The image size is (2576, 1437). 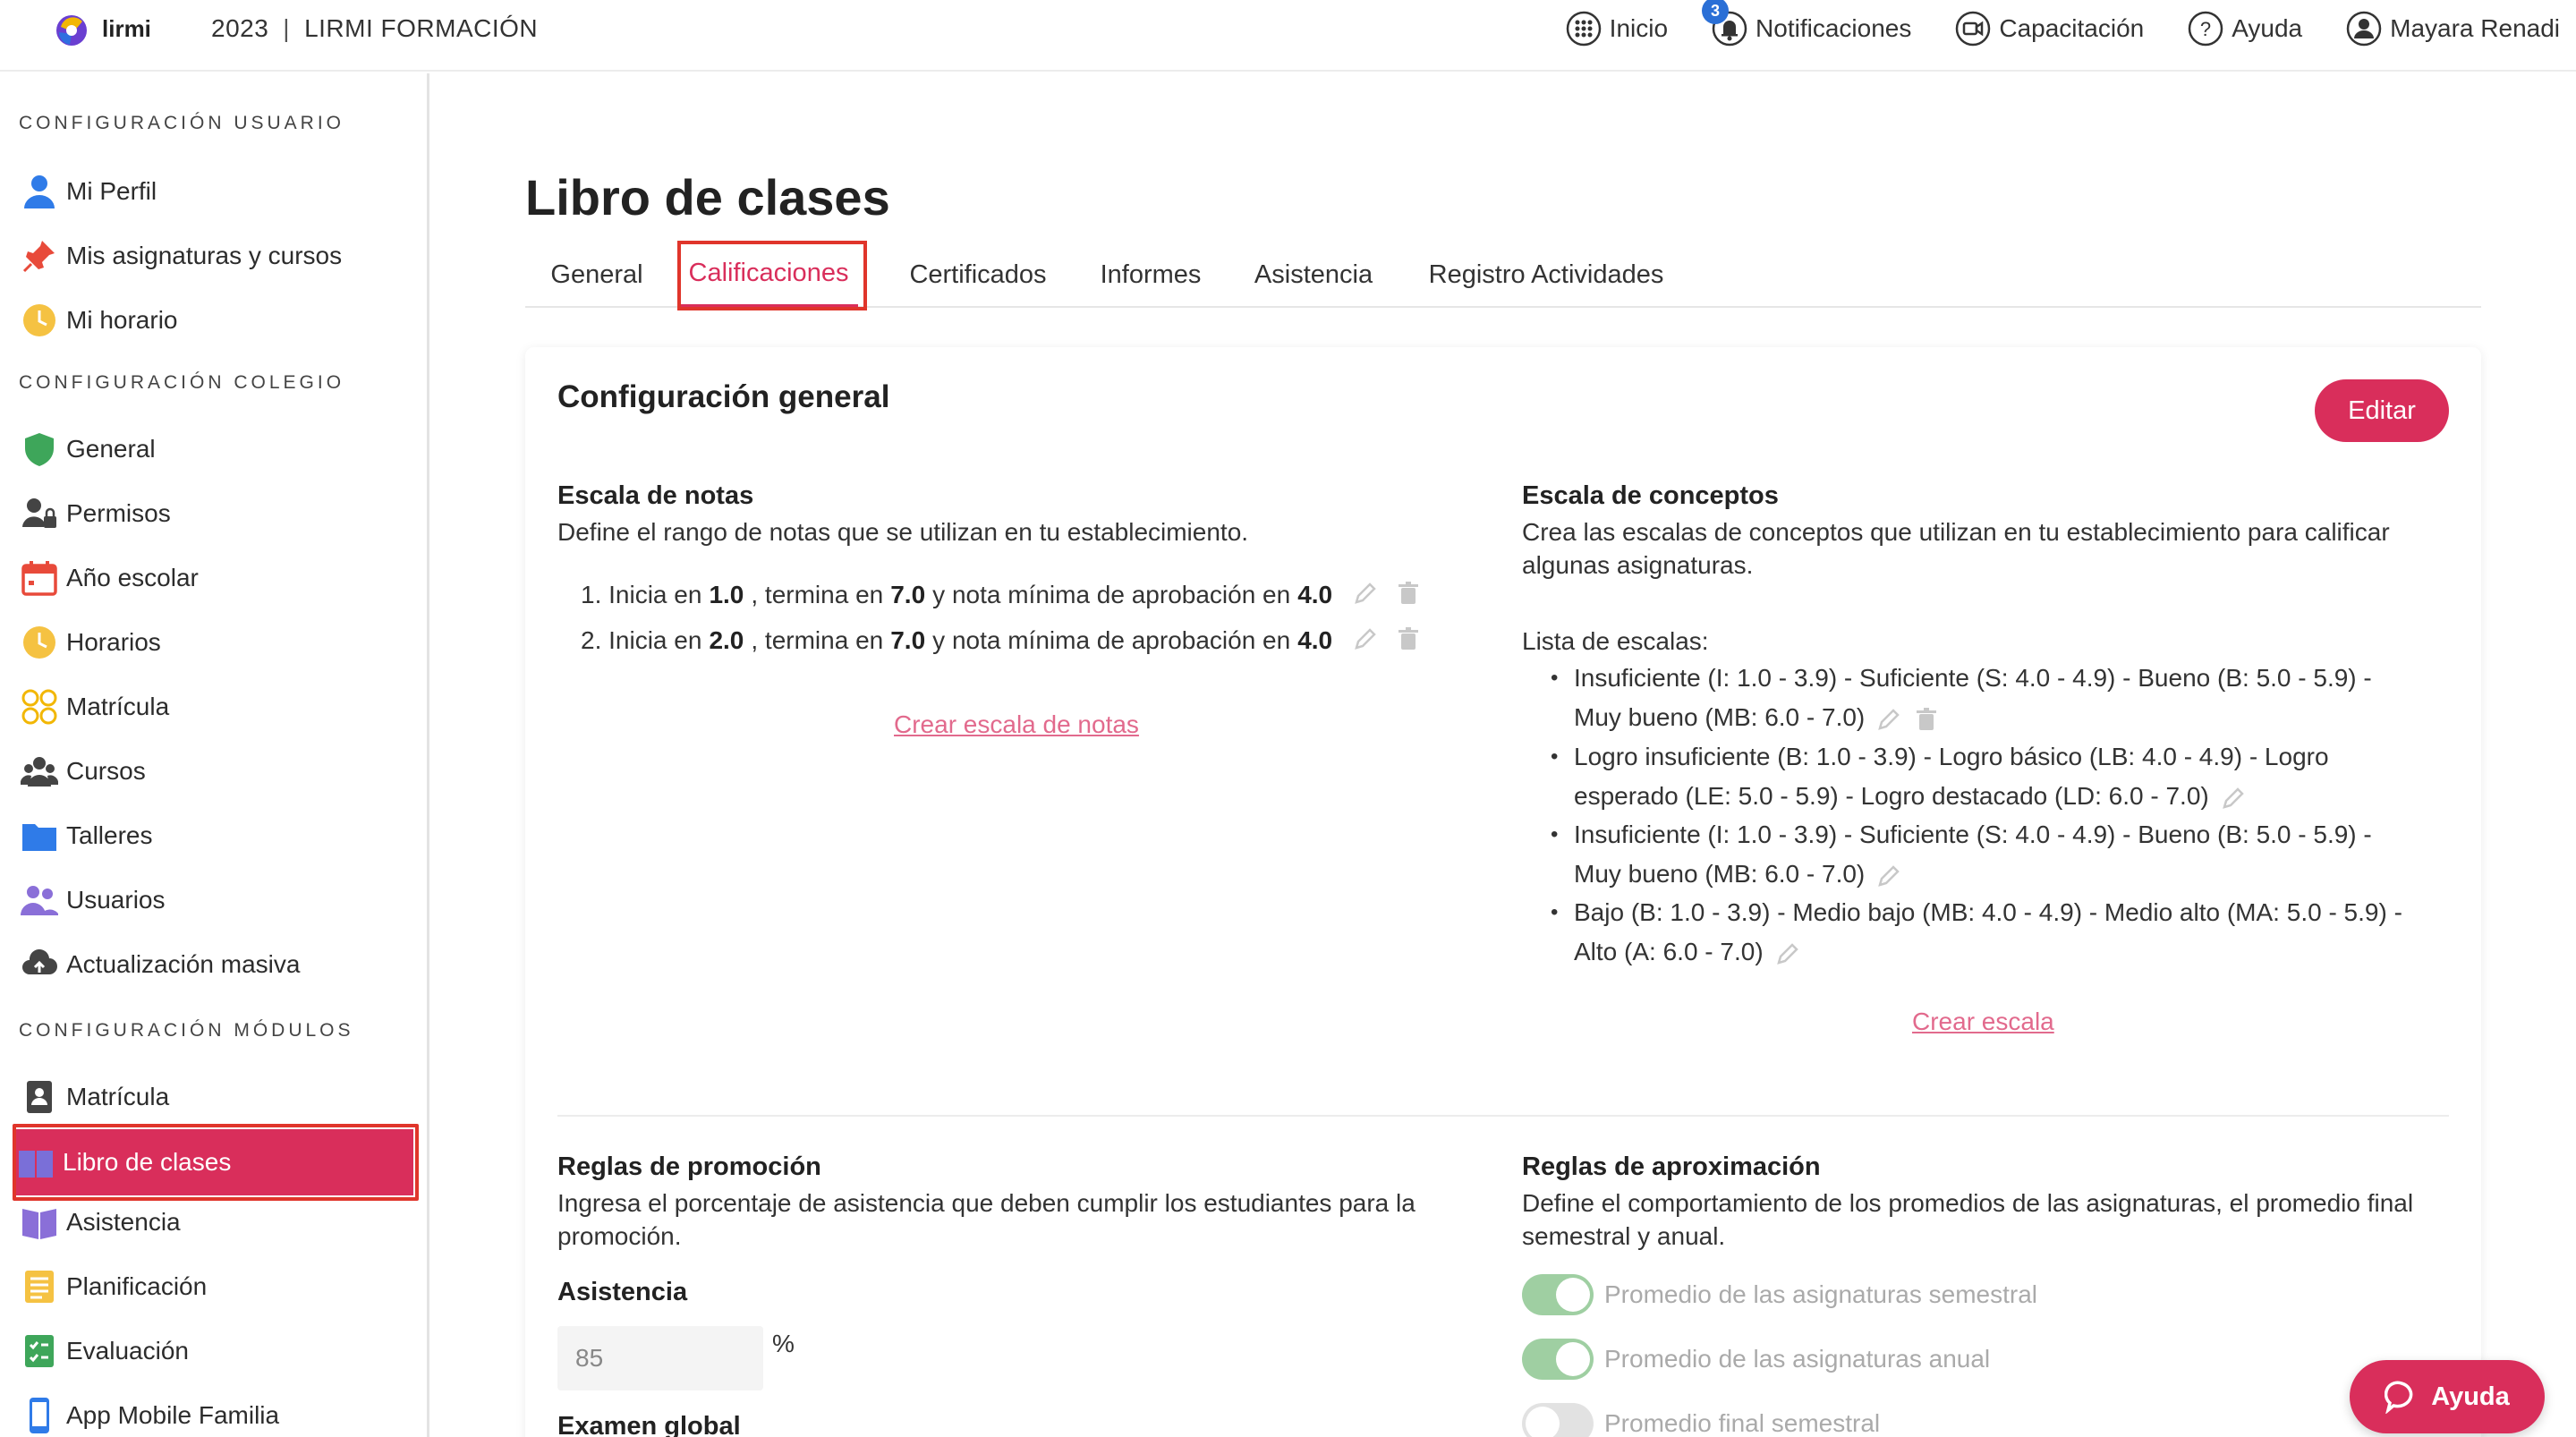 What do you see at coordinates (116, 900) in the screenshot?
I see `sidebar-item-label: Usuarios` at bounding box center [116, 900].